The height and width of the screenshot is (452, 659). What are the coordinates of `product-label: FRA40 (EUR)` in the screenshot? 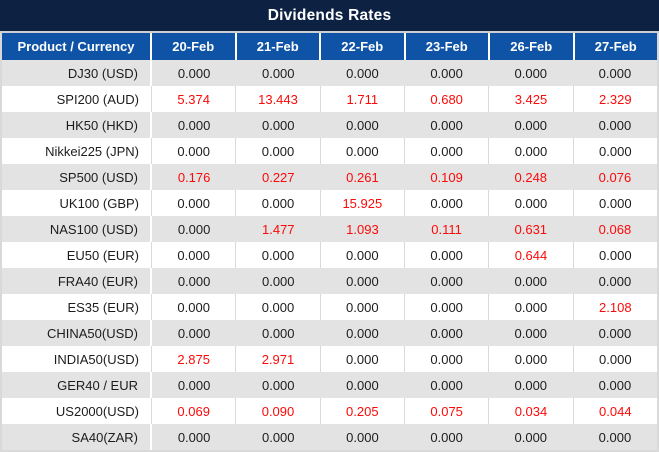 It's located at (77, 281).